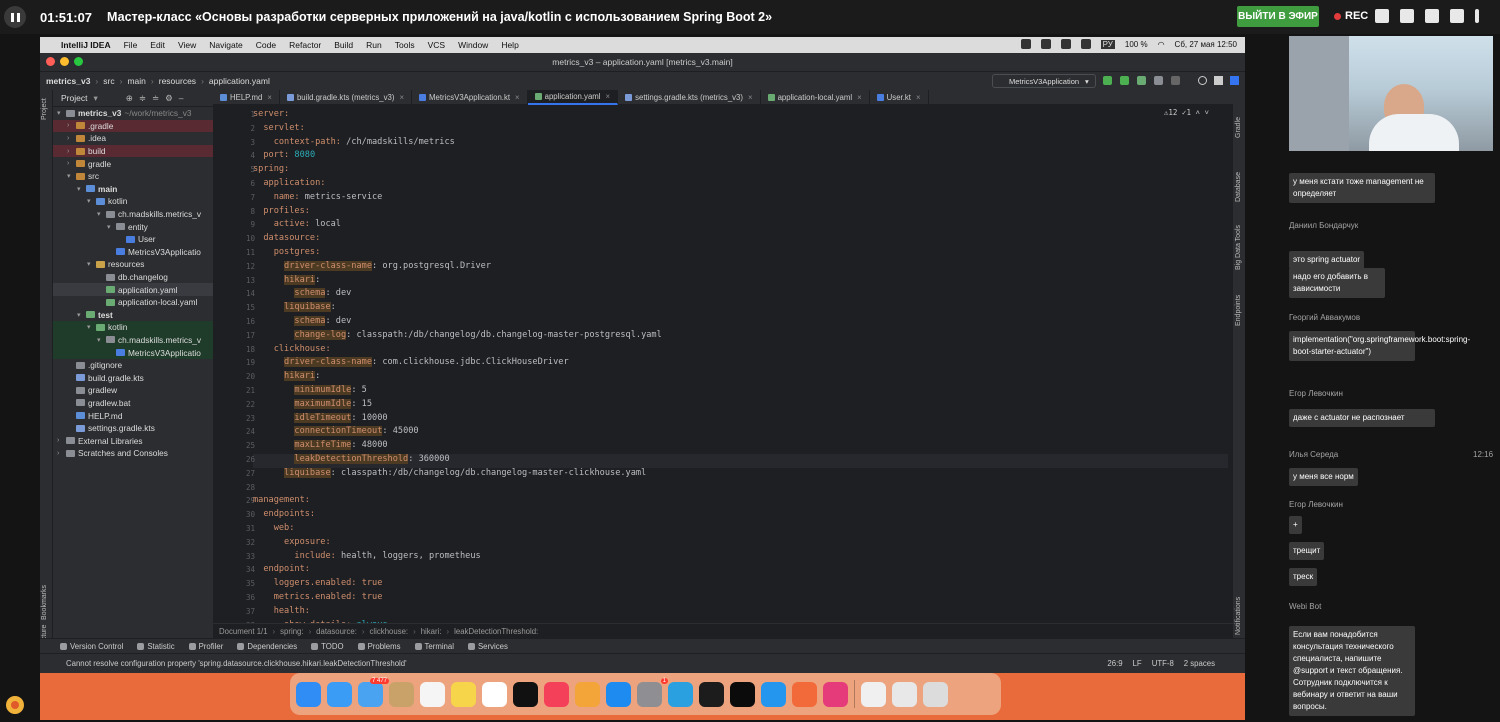 This screenshot has width=1500, height=722. Describe the element at coordinates (133, 264) in the screenshot. I see `tree-node: ▾ resources` at that location.